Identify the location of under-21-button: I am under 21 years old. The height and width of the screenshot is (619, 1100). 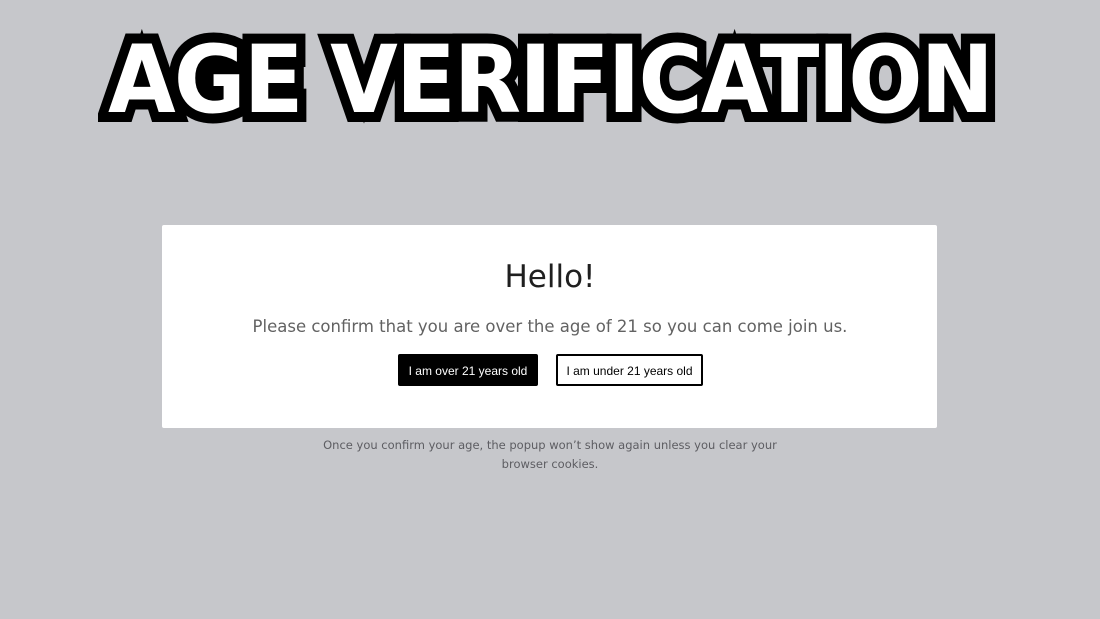
(629, 370).